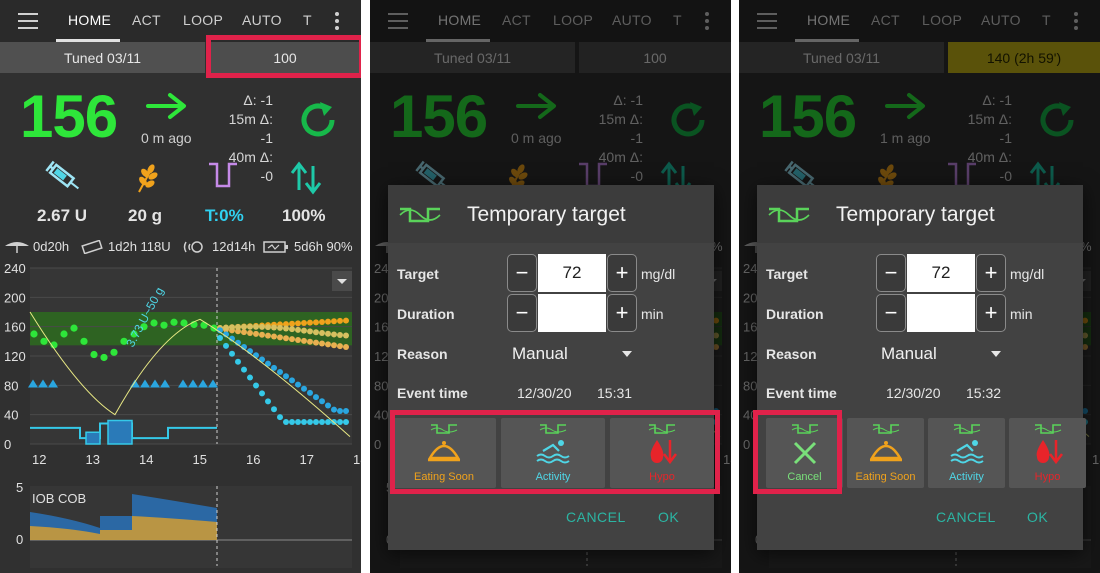 The height and width of the screenshot is (573, 1100). Describe the element at coordinates (180, 247) in the screenshot. I see `pump-status-row: 0d20h 1d2h 118U 12d14h 5d6h 90%` at that location.